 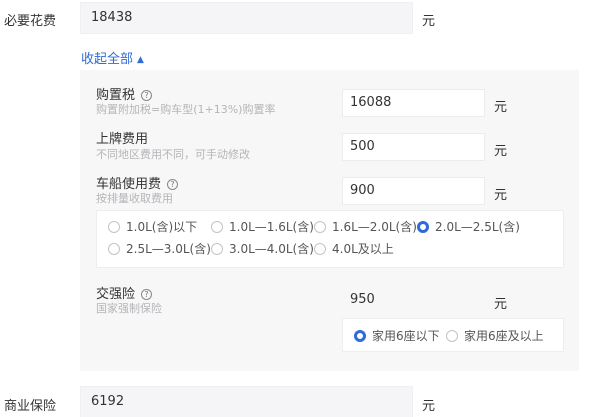 I want to click on displacement-option-label: 2.5L—3.0L(含), so click(x=168, y=249).